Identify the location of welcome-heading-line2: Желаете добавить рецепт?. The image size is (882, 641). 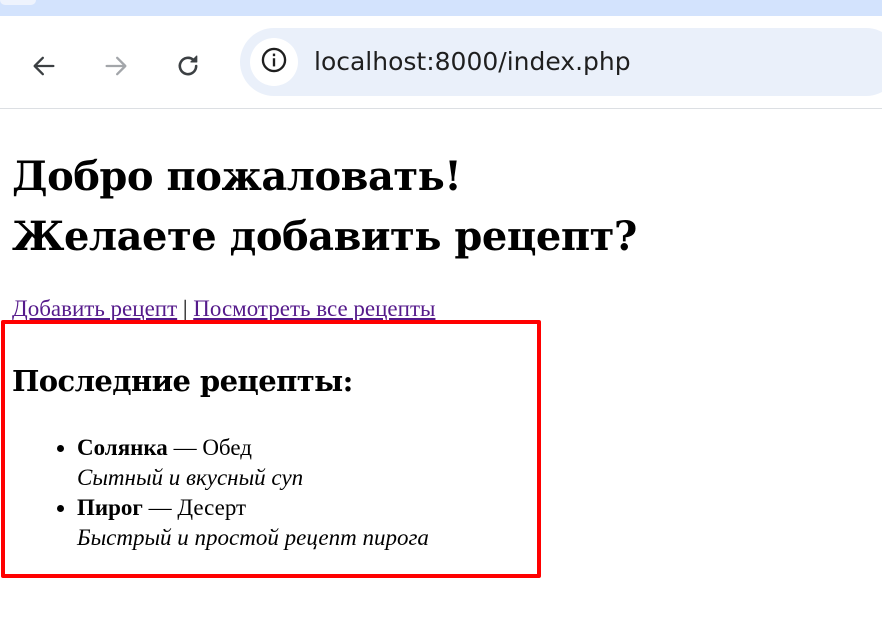
(324, 236).